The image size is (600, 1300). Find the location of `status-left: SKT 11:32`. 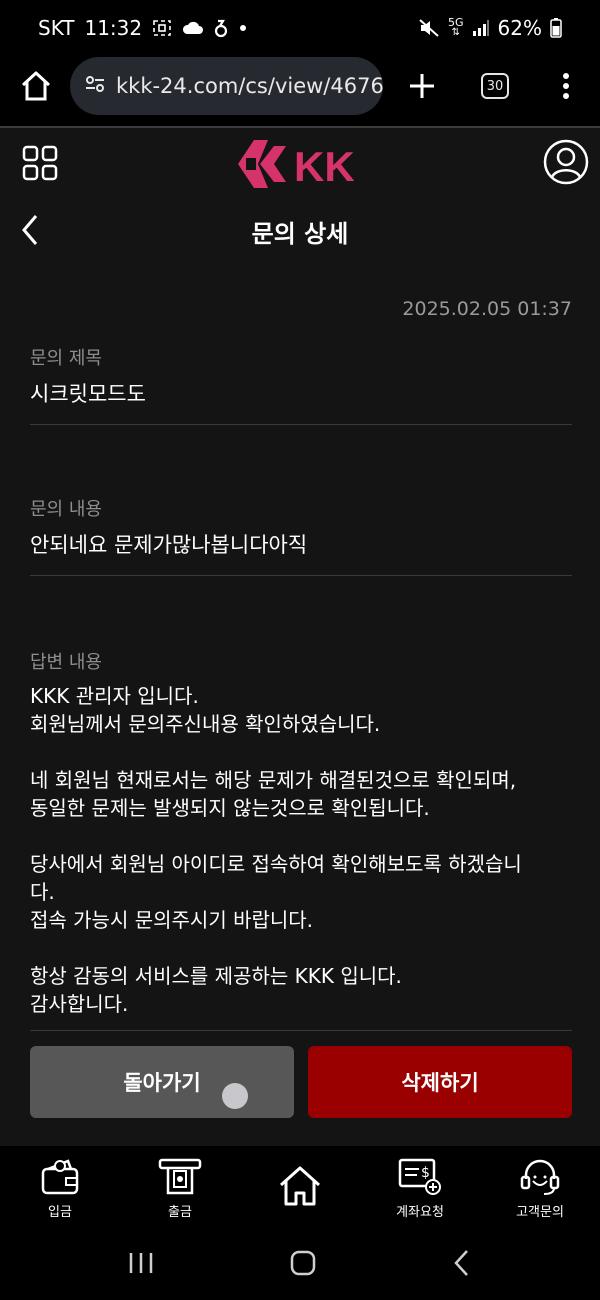

status-left: SKT 11:32 is located at coordinates (143, 28).